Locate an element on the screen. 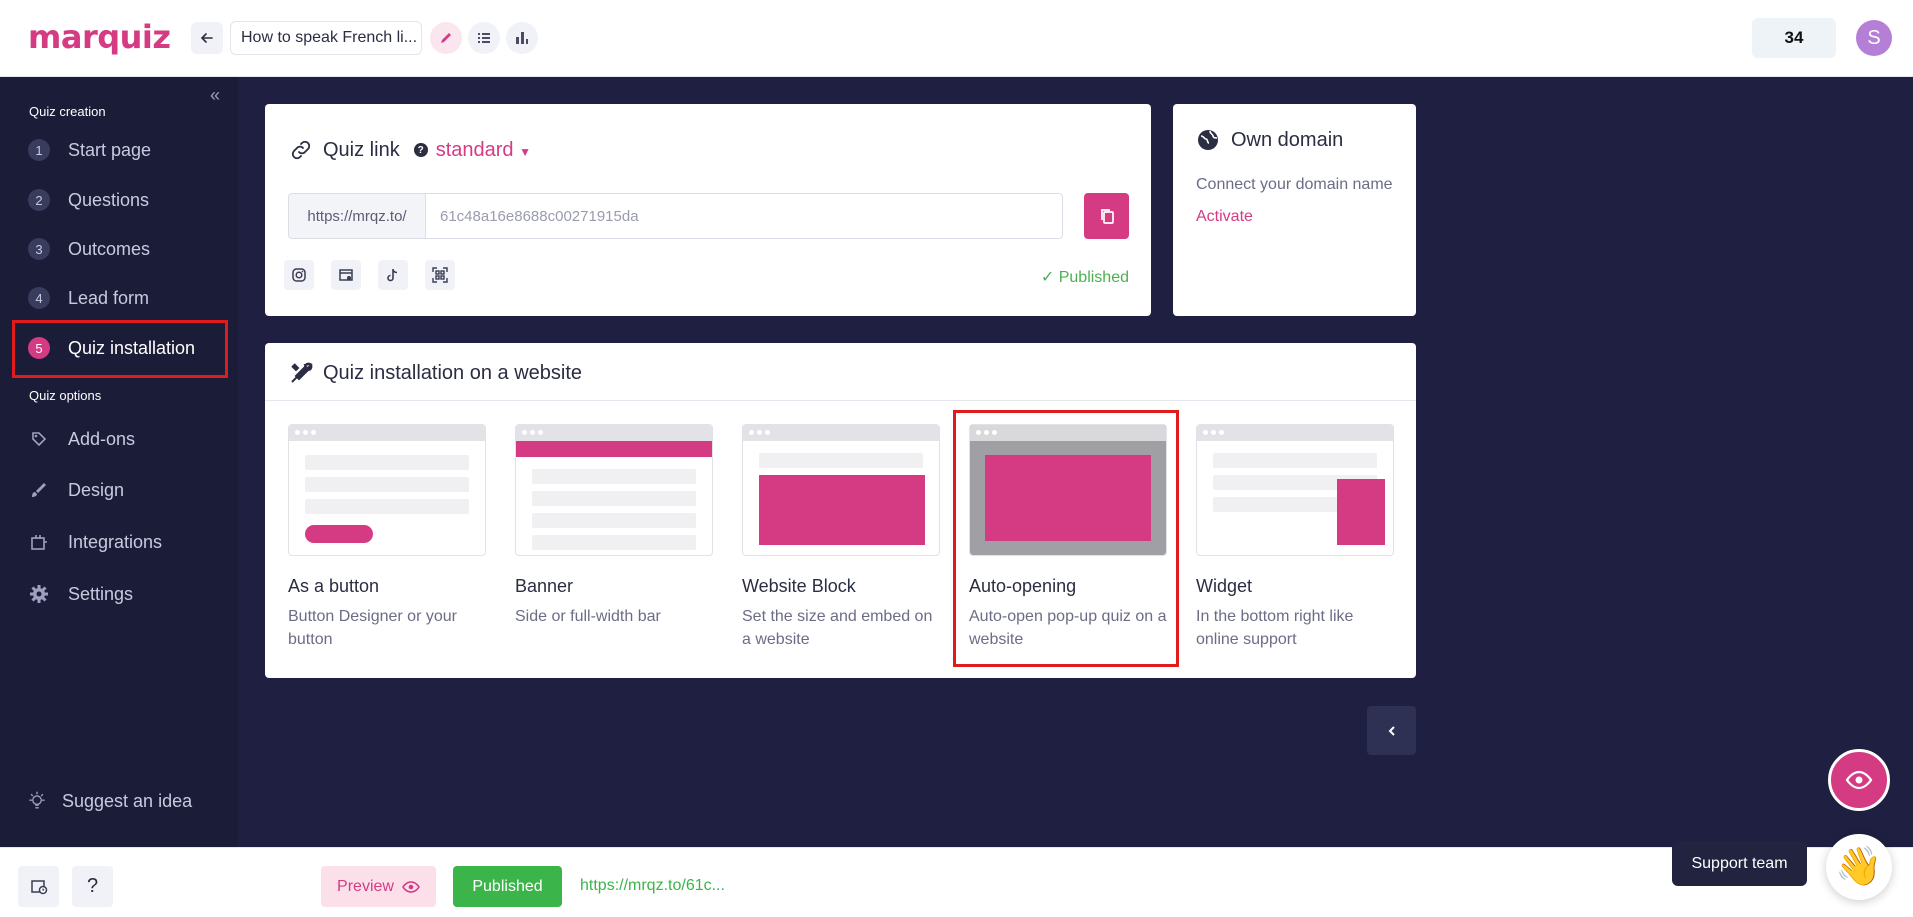 The height and width of the screenshot is (917, 1913). own-domain-header: Own domain is located at coordinates (1269, 140).